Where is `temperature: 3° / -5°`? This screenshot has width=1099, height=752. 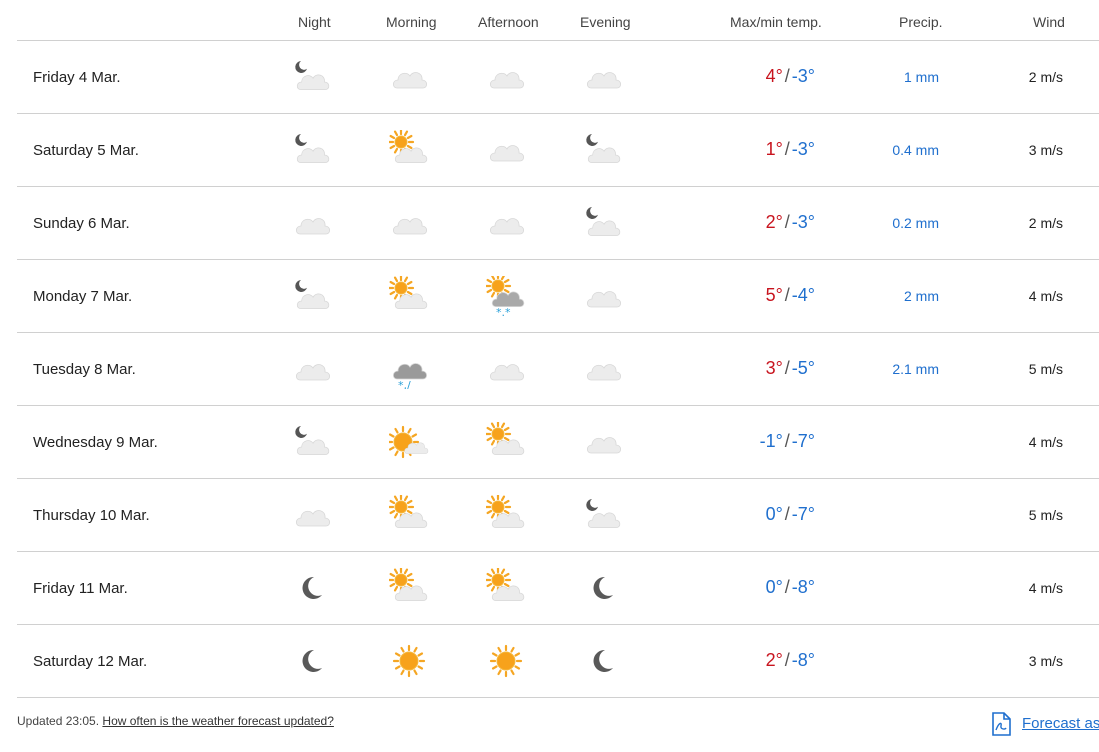 temperature: 3° / -5° is located at coordinates (790, 368).